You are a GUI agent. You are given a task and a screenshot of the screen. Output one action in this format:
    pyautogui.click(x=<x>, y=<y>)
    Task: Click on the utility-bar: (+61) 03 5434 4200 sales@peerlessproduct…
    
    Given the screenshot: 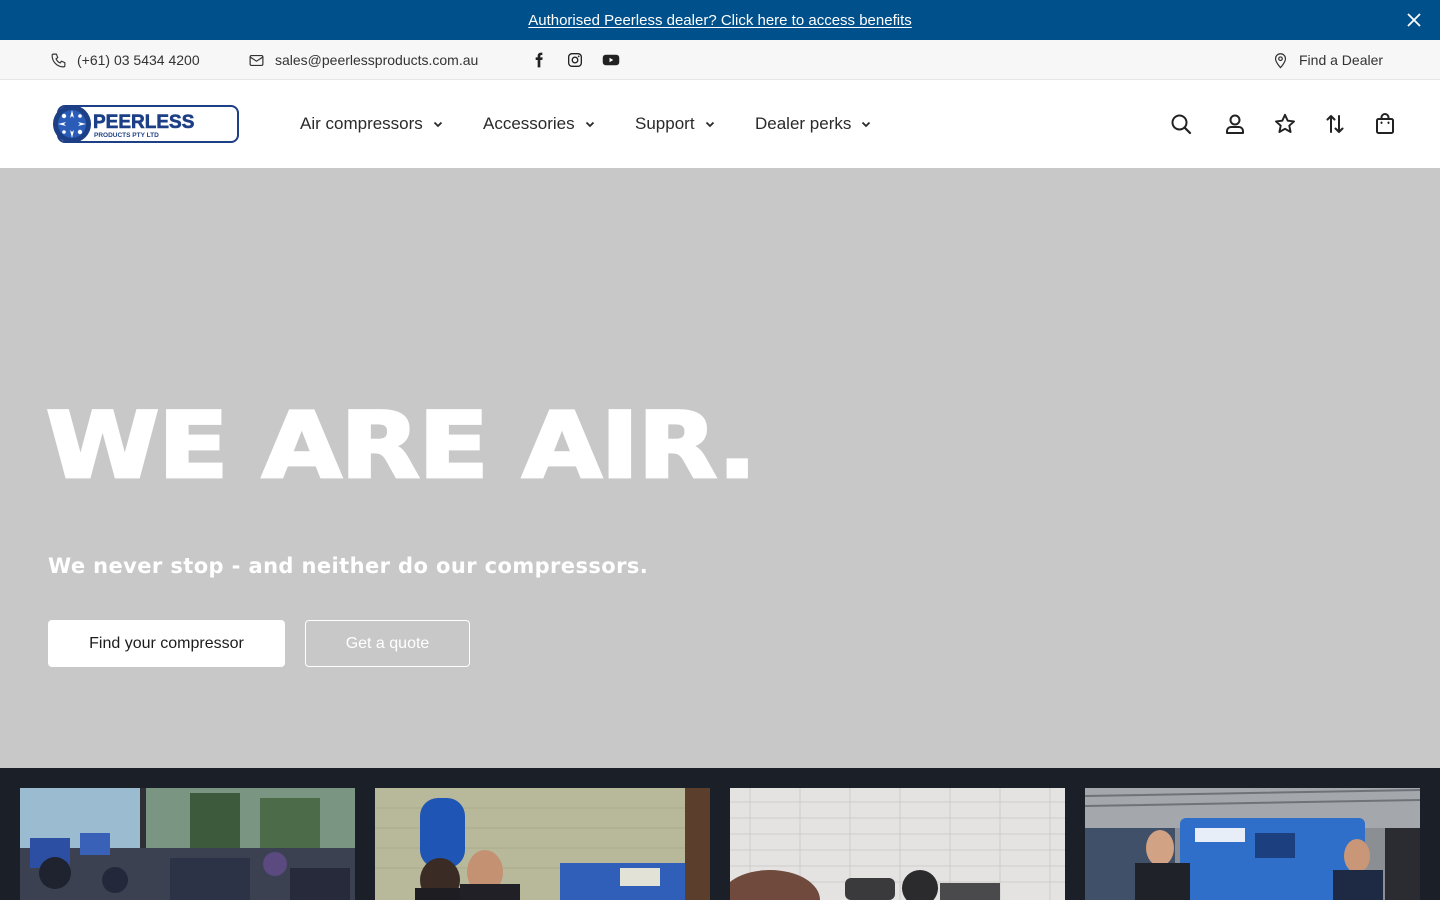 What is the action you would take?
    pyautogui.click(x=720, y=60)
    